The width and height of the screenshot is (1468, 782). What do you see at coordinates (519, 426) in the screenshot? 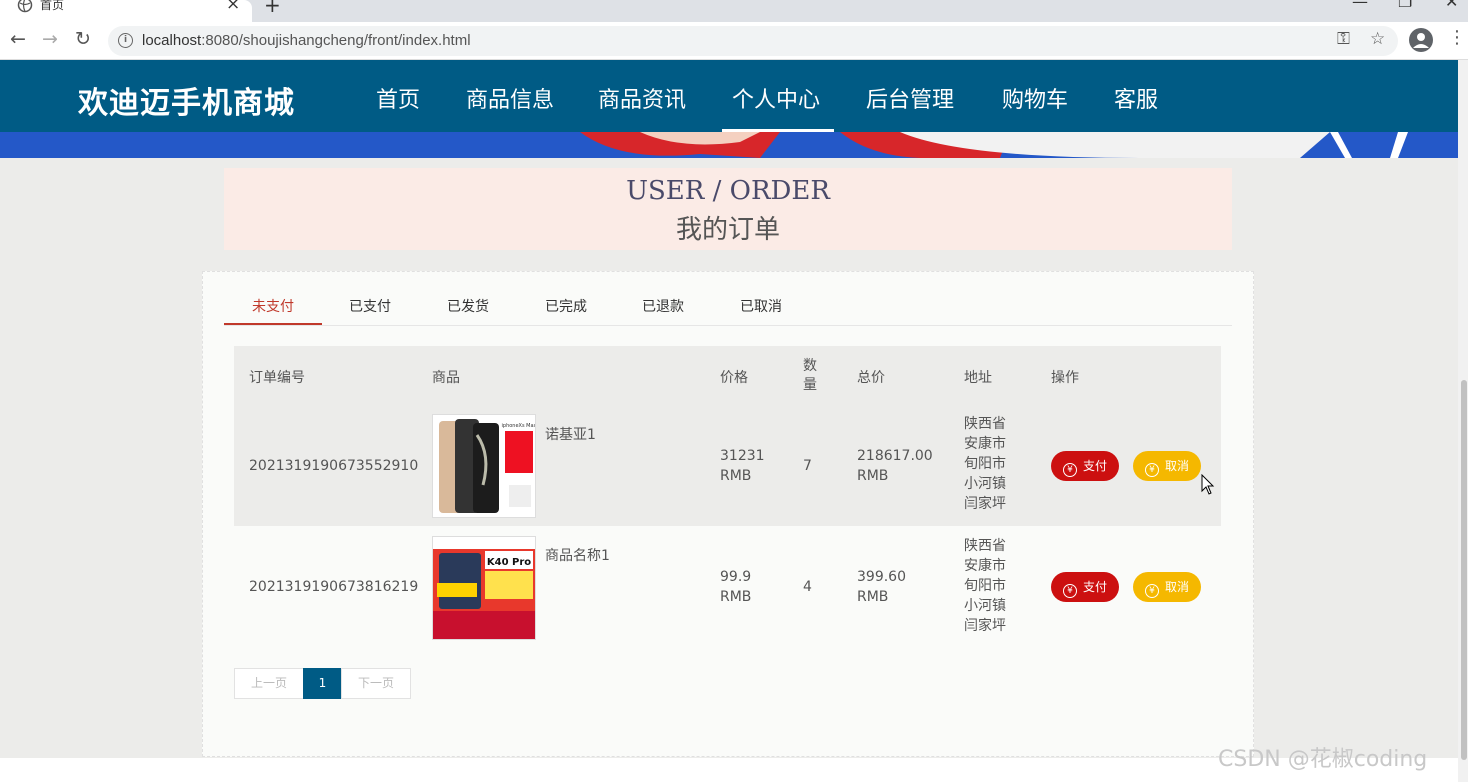
I see `svg-text: iphoneXs Max` at bounding box center [519, 426].